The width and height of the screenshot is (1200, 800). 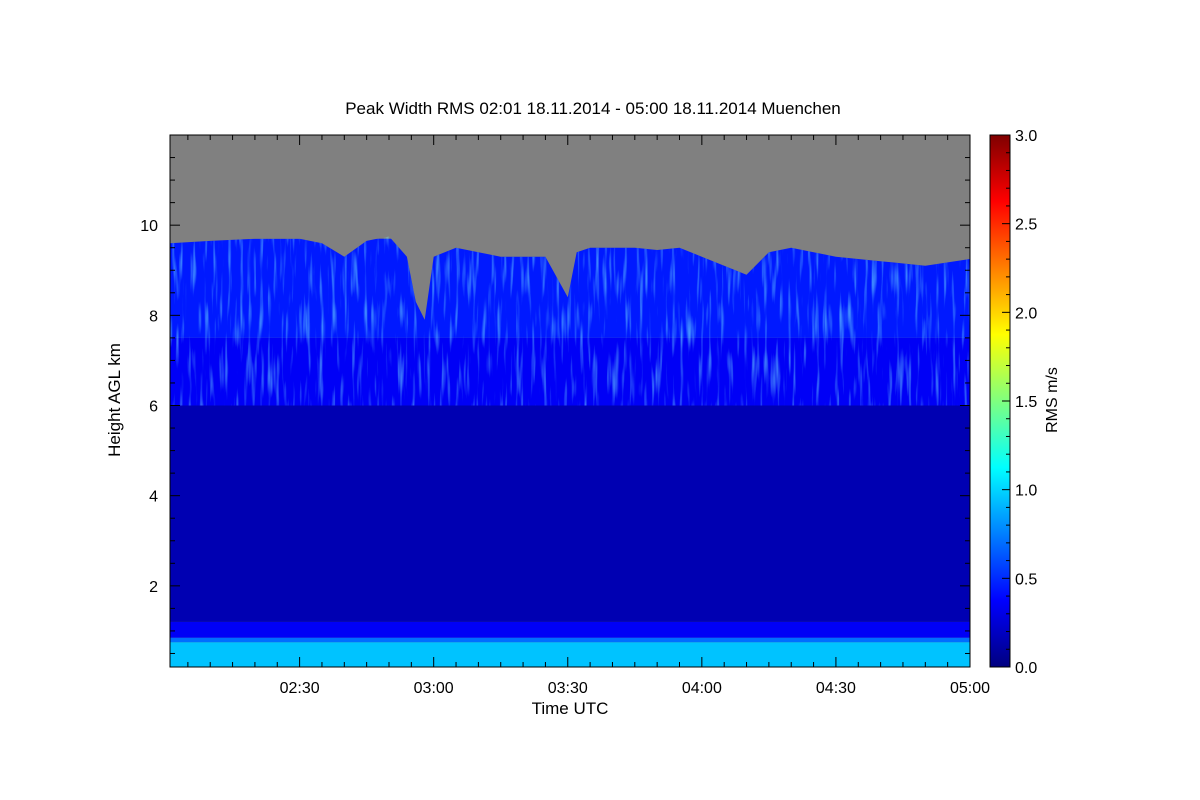 What do you see at coordinates (1026, 225) in the screenshot?
I see `colorbar-tick-label: 2.5` at bounding box center [1026, 225].